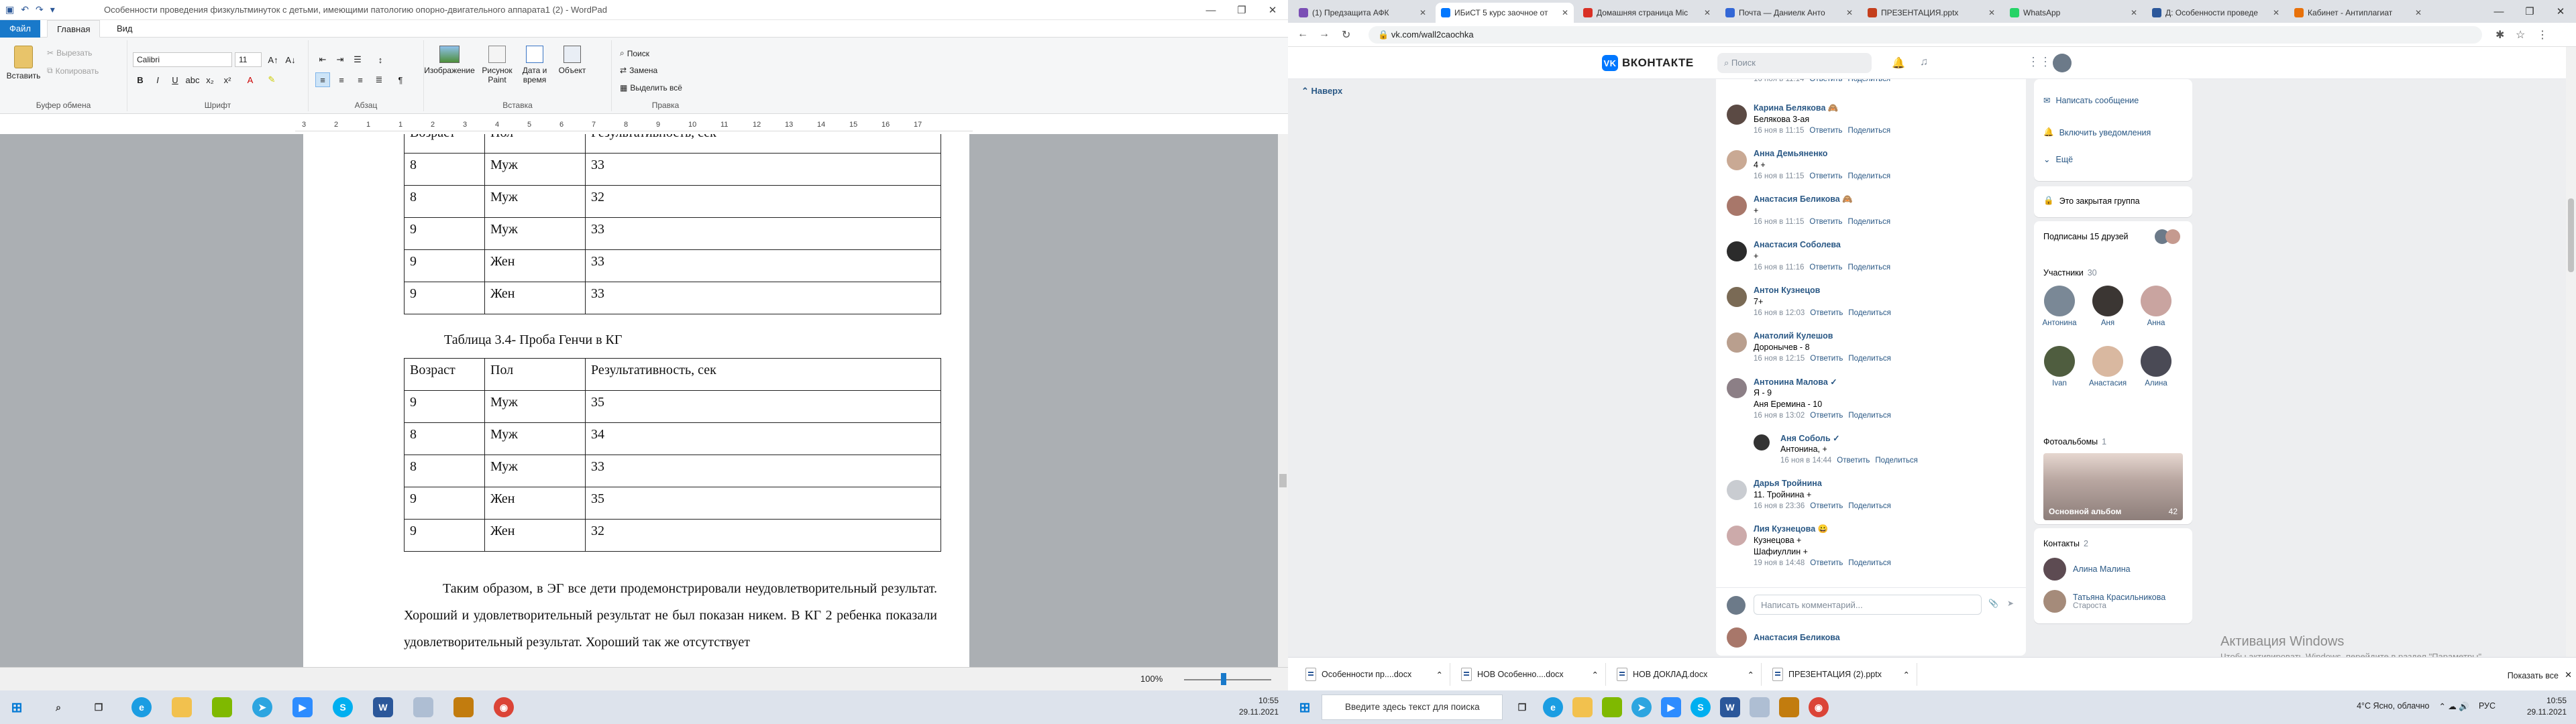 The width and height of the screenshot is (2576, 724). Describe the element at coordinates (1374, 674) in the screenshot. I see `download-item: Особенности пр....docx ⌃` at that location.